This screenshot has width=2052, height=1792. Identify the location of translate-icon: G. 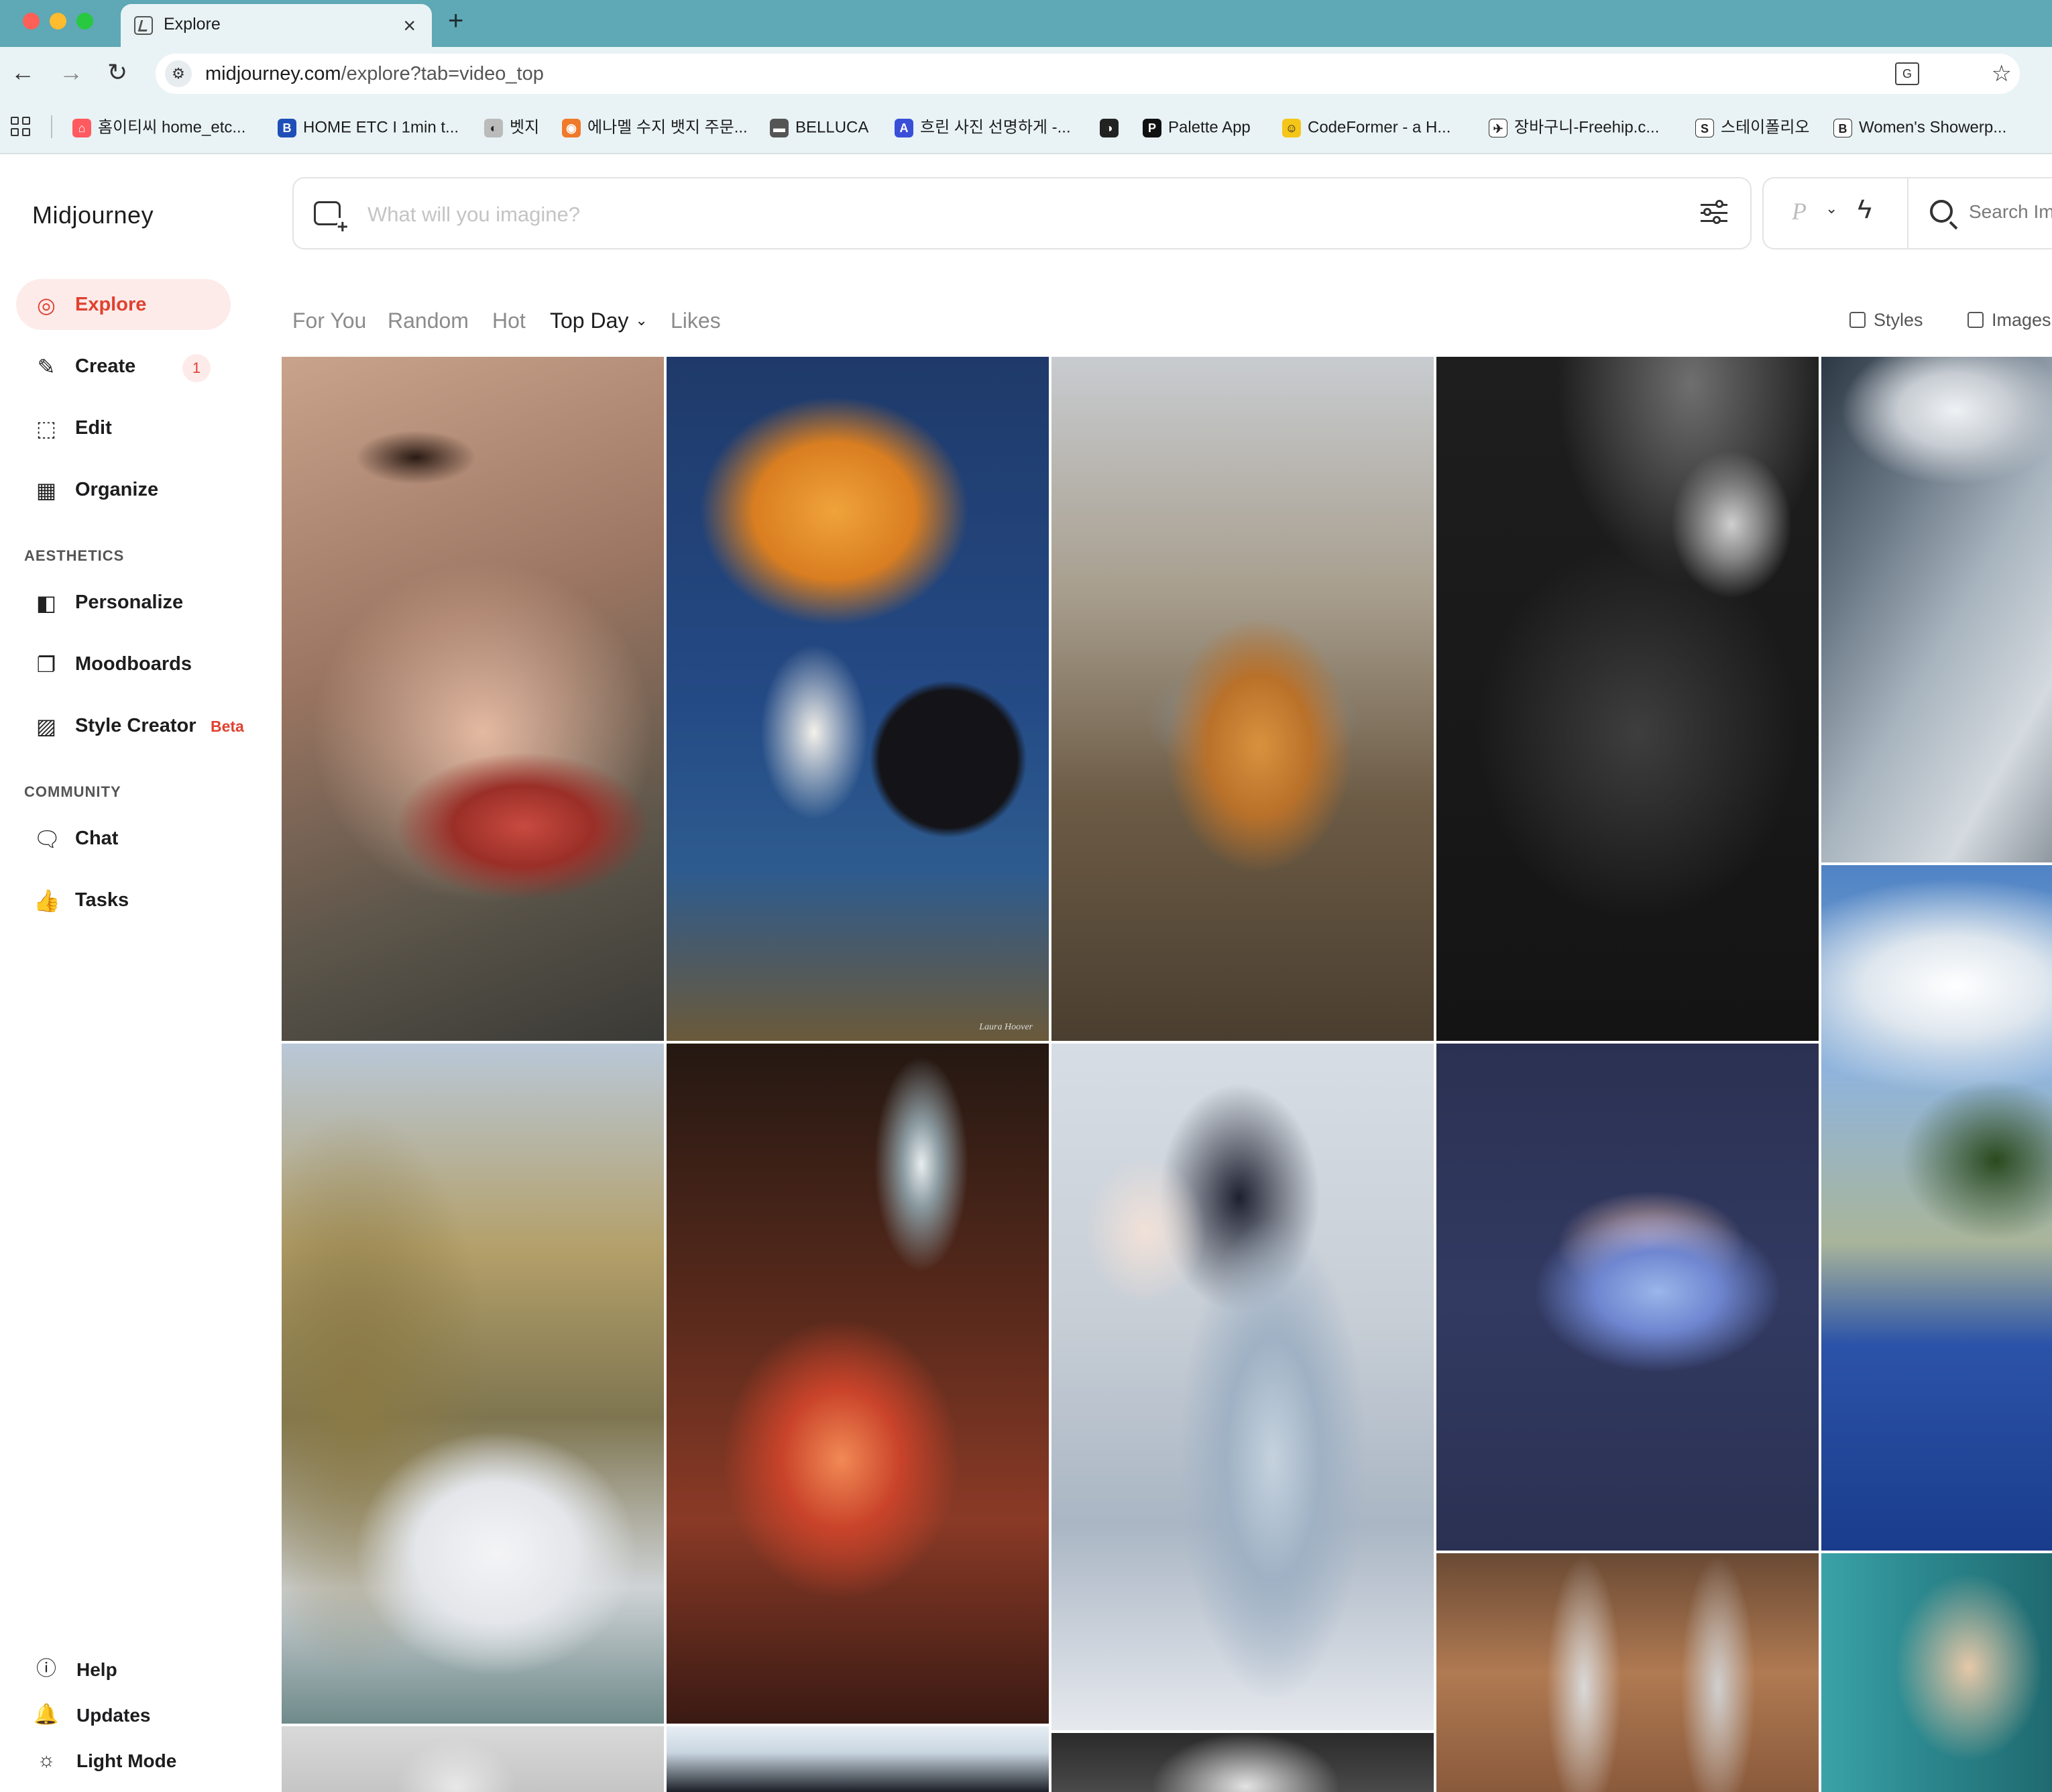
(1907, 73).